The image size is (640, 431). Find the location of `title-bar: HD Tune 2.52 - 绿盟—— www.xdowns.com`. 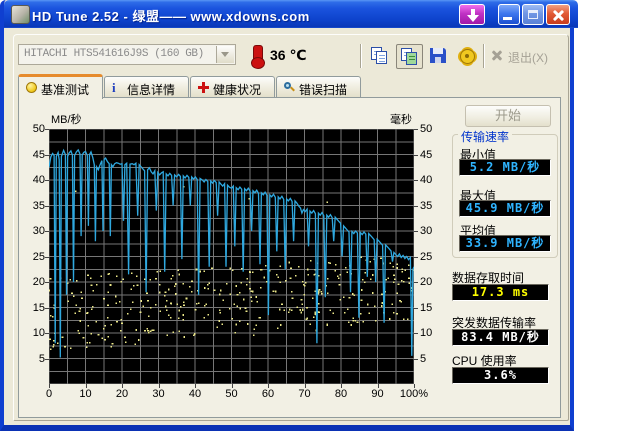

title-bar: HD Tune 2.52 - 绿盟—— www.xdowns.com is located at coordinates (291, 14).